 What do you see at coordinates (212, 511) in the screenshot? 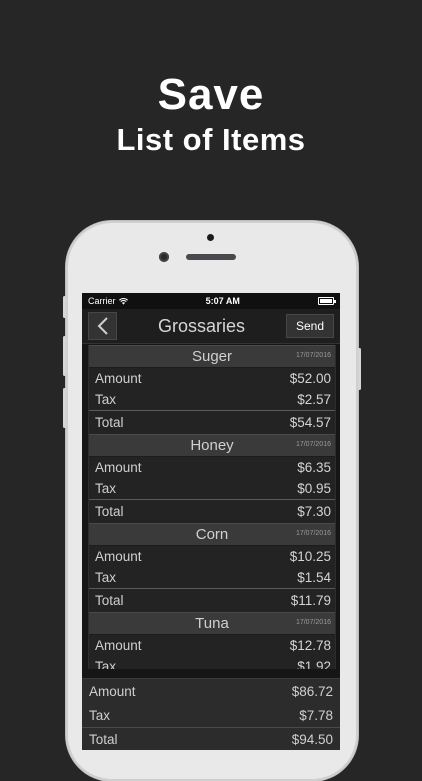
I see `total-row: Total $7.30` at bounding box center [212, 511].